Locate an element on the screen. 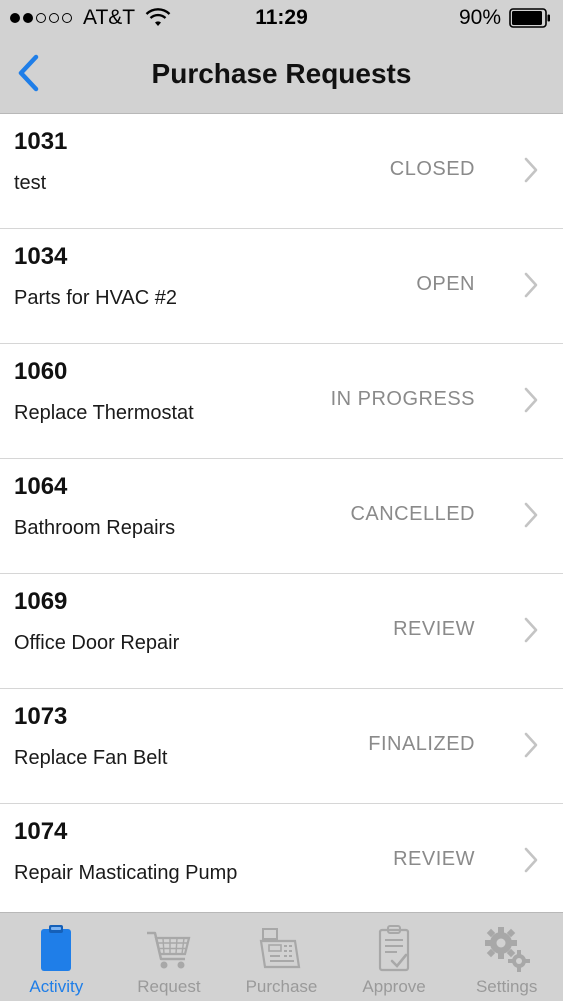  request-id: 1034 is located at coordinates (41, 256).